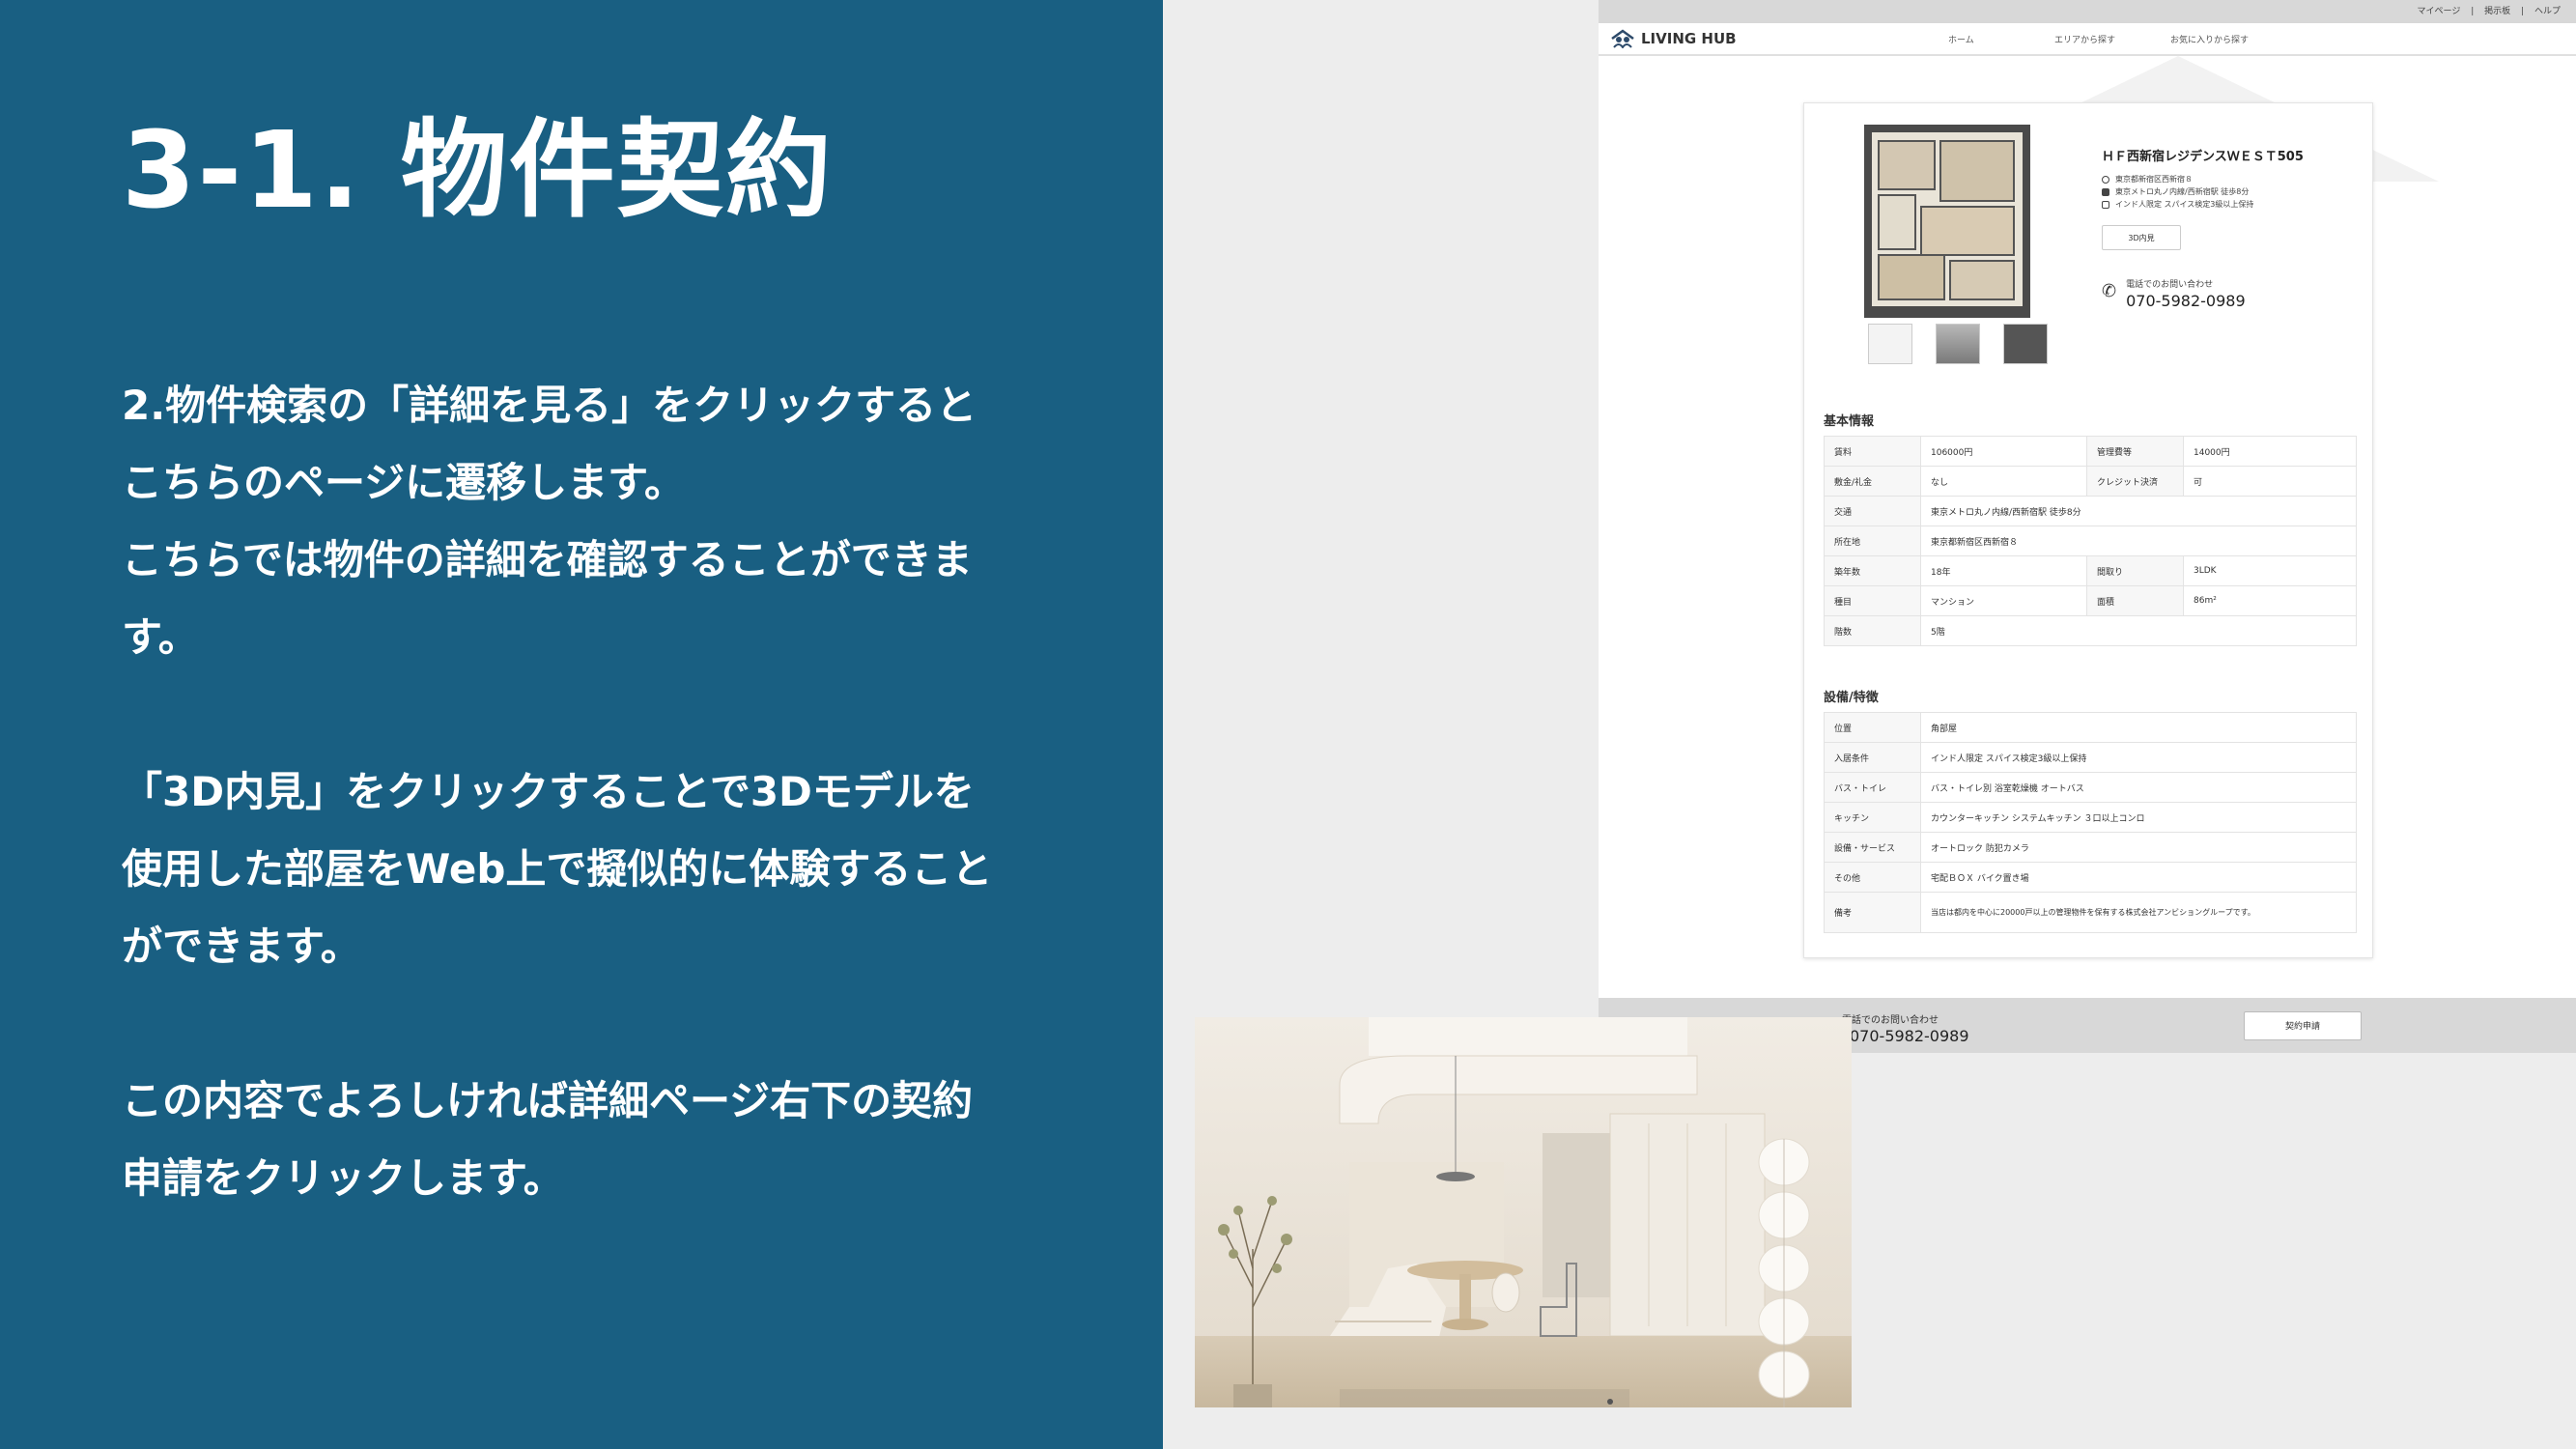 The width and height of the screenshot is (2576, 1449). Describe the element at coordinates (2004, 600) in the screenshot. I see `table-value: マンション` at that location.